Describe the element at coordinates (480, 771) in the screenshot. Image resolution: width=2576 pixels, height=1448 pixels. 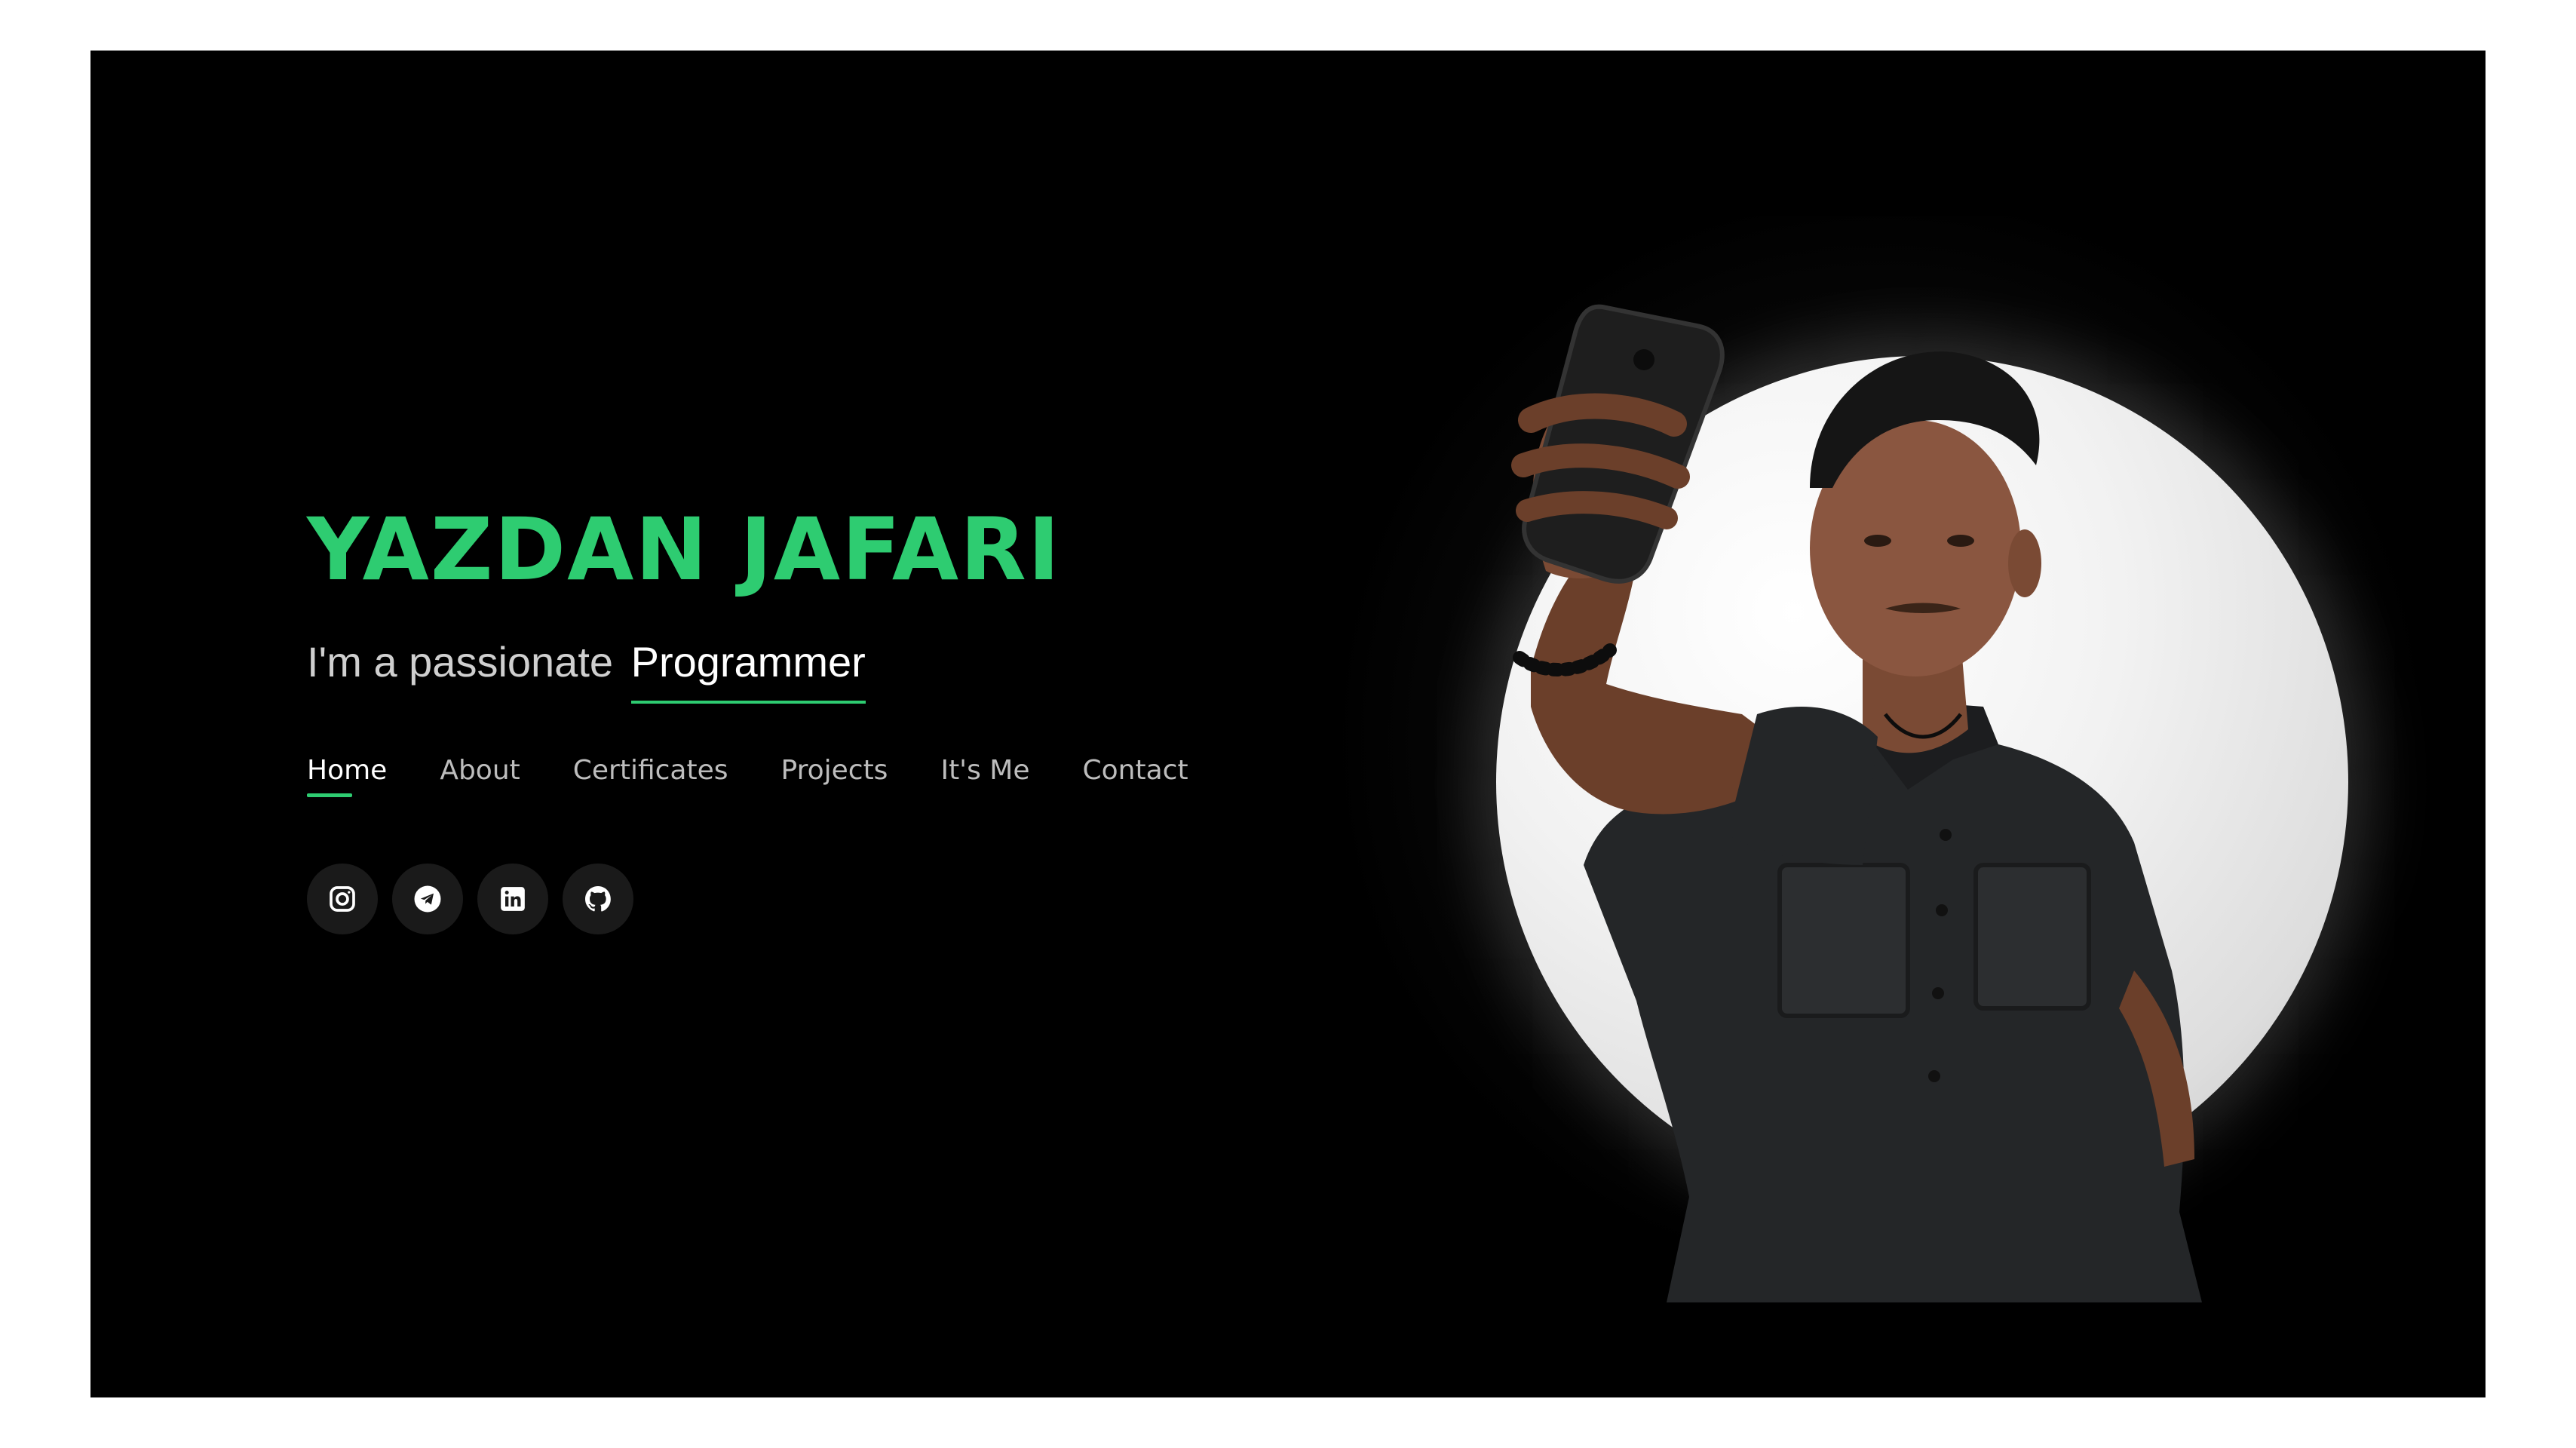
I see `nav-item-about: About` at that location.